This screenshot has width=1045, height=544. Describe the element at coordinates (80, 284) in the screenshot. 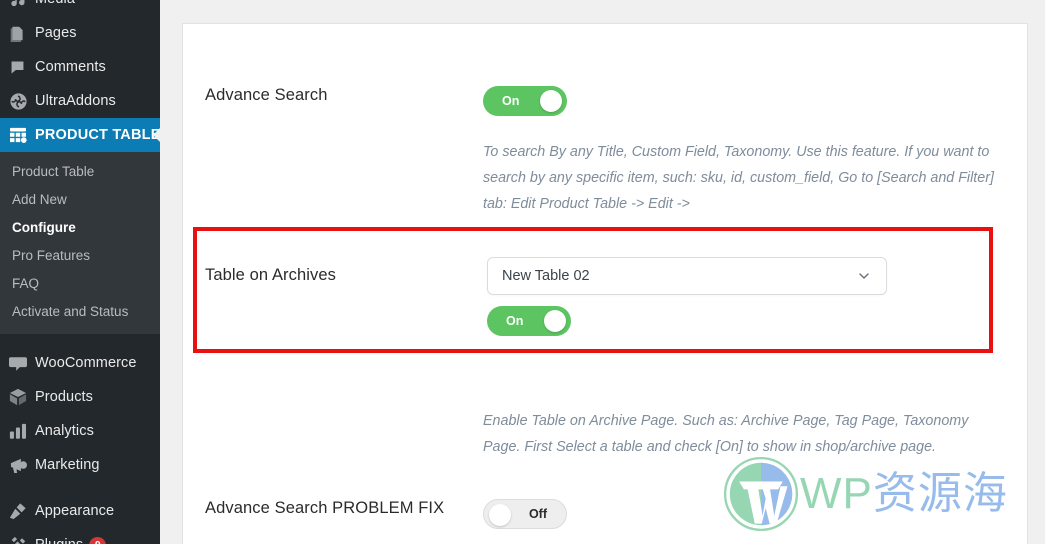

I see `sidebar-item-faq: FAQ` at that location.